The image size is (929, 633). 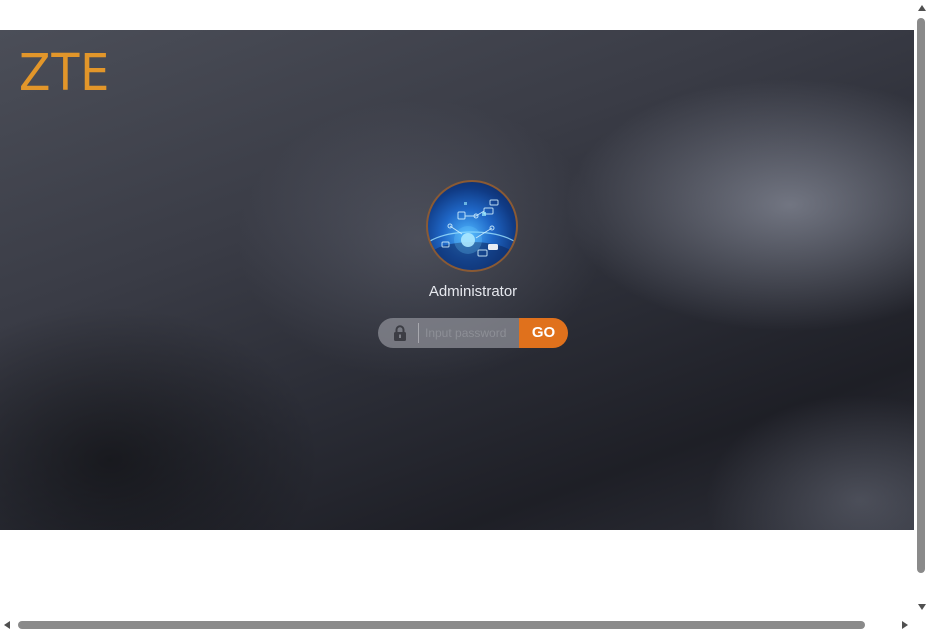 I want to click on username-label: Administrator, so click(x=473, y=291).